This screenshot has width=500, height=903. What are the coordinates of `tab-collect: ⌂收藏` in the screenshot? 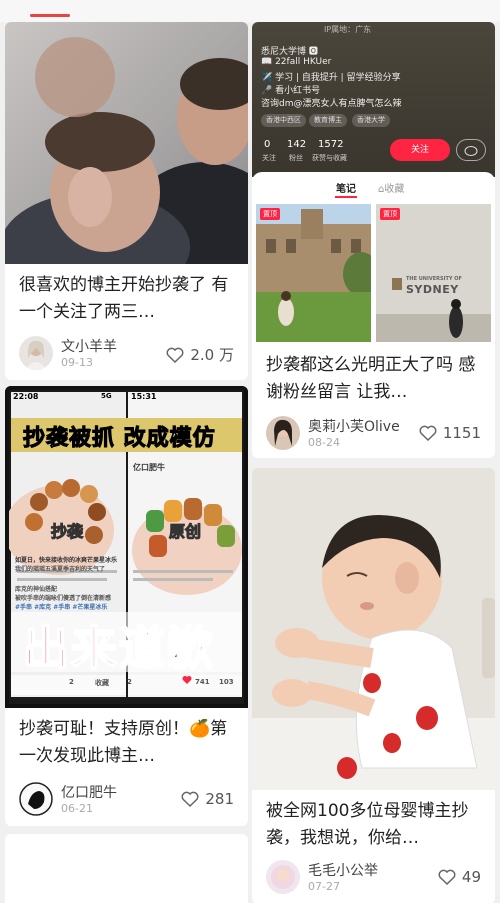 It's located at (391, 187).